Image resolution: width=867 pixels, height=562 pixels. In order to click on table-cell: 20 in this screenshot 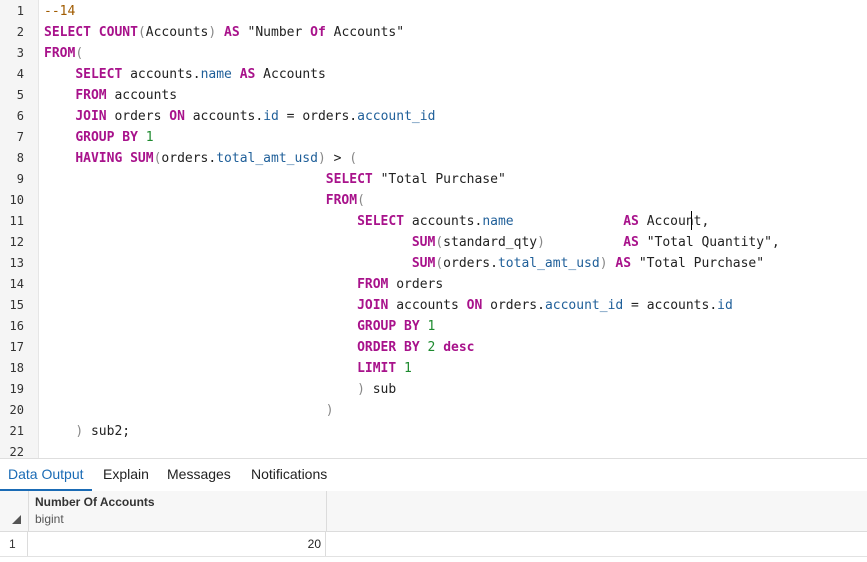, I will do `click(177, 544)`.